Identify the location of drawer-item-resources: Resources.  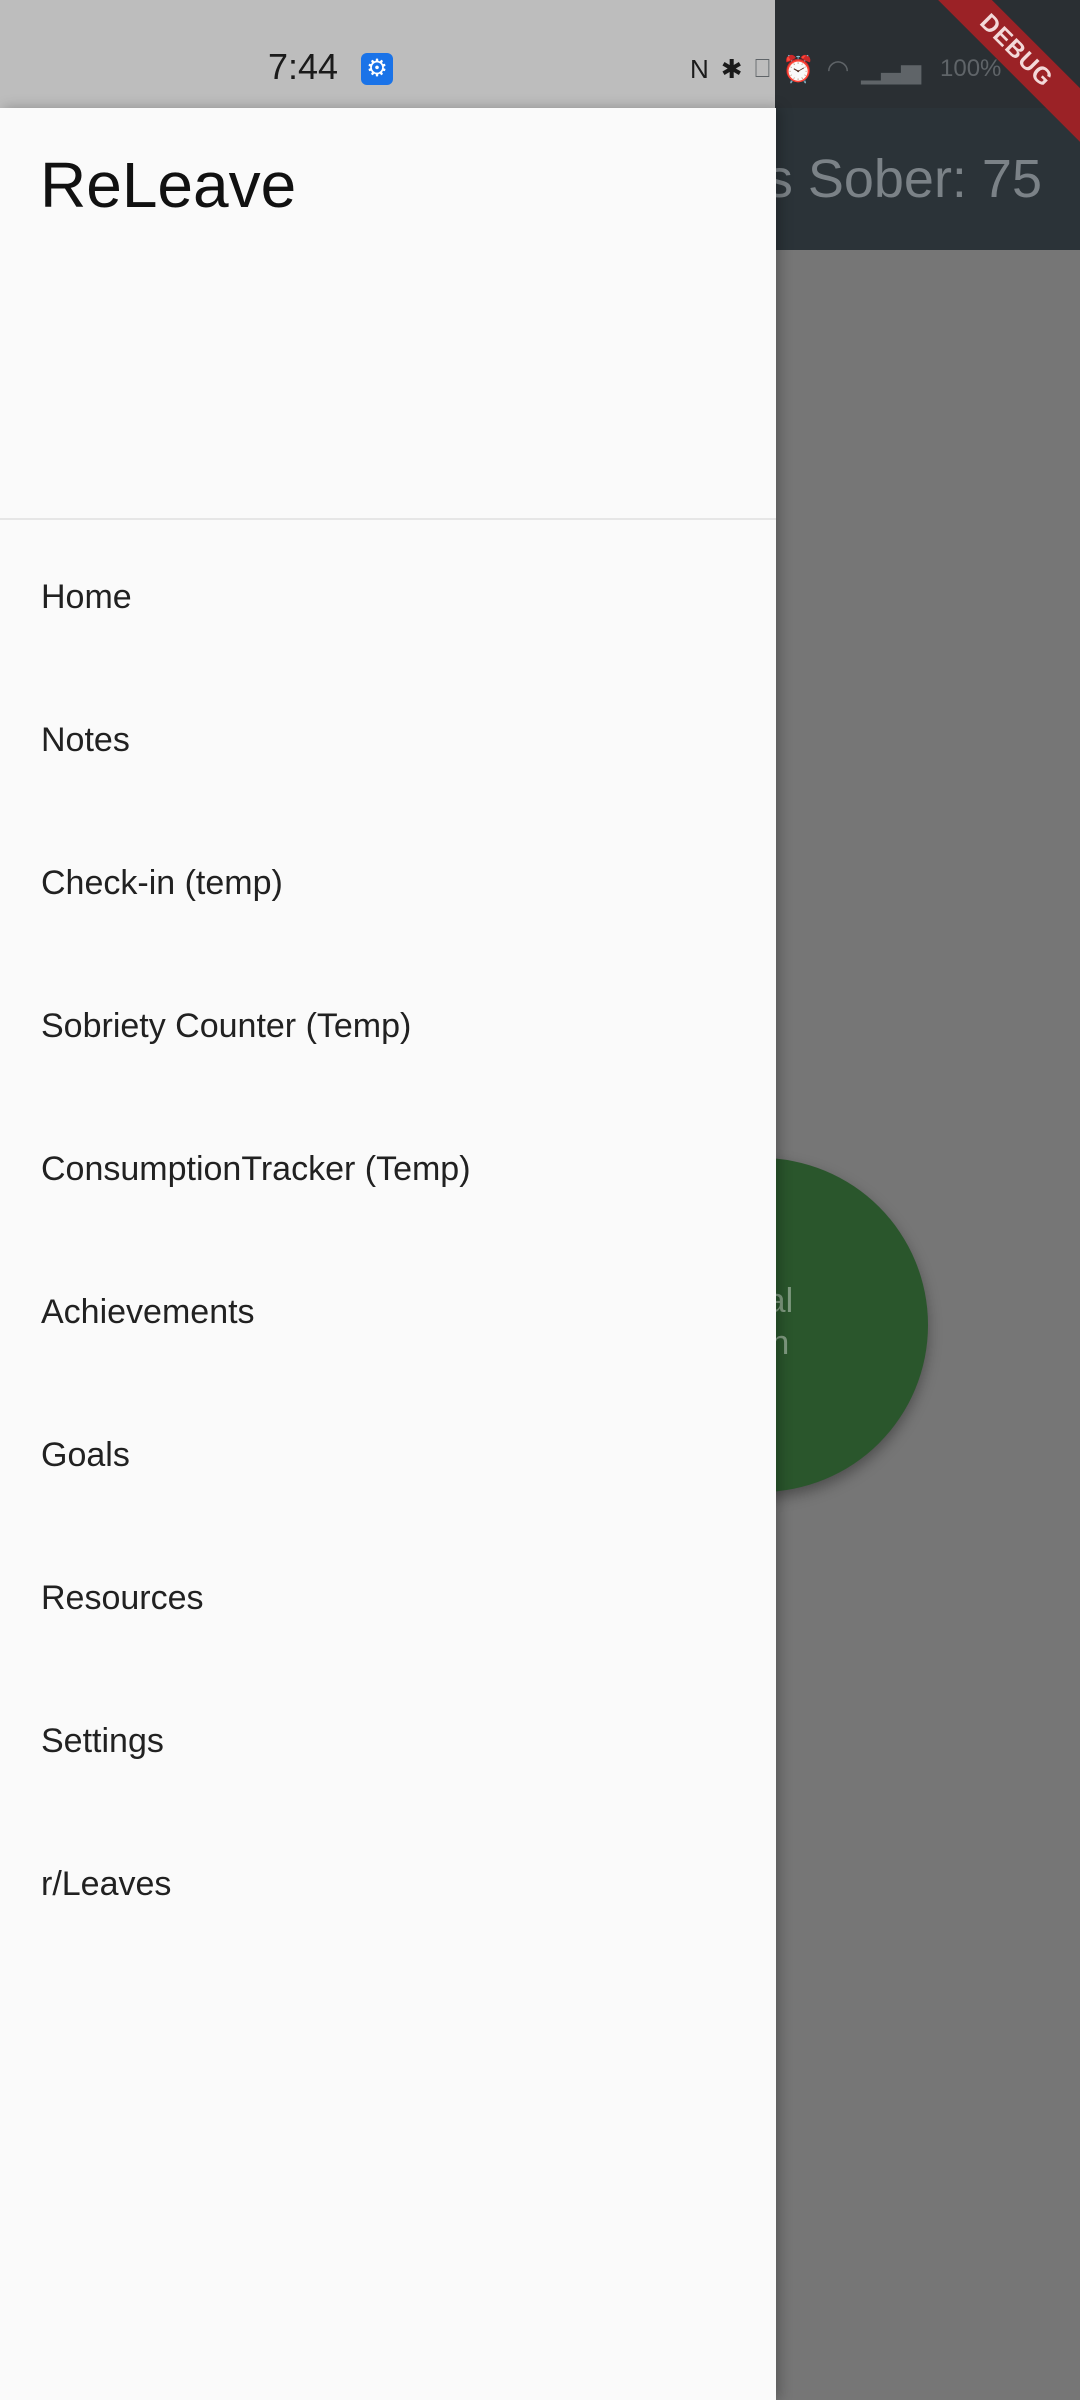
(388, 1598).